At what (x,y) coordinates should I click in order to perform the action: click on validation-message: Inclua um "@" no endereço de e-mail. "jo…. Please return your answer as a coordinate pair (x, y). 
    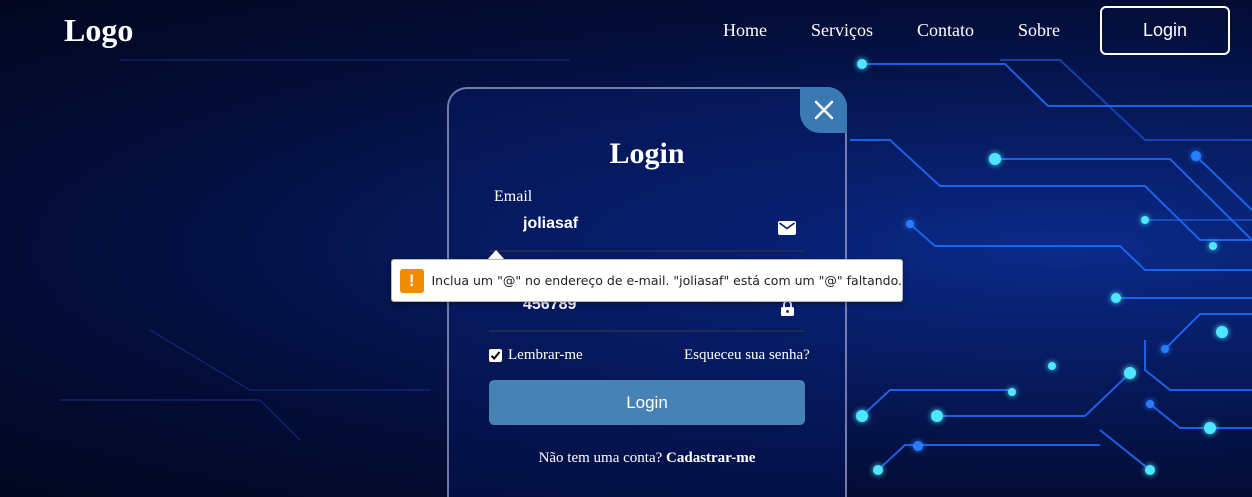
    Looking at the image, I should click on (667, 280).